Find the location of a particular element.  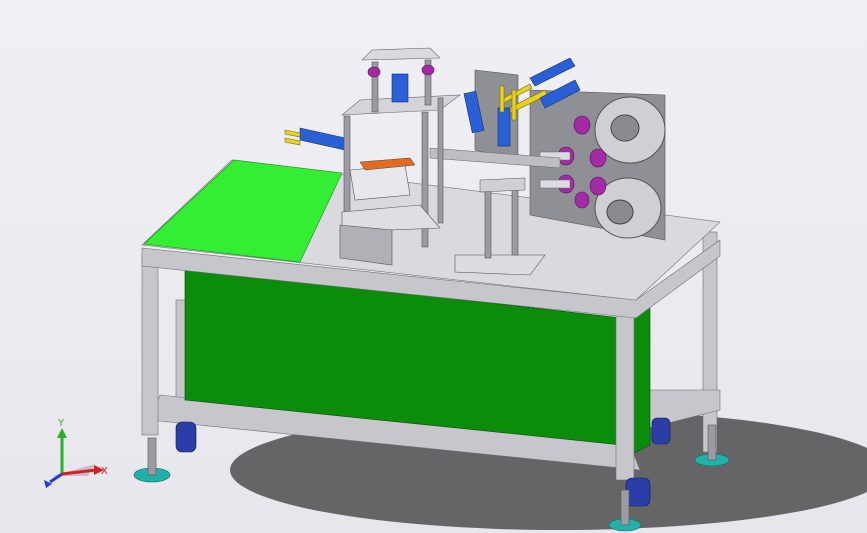

pneumatic-cylinder-left is located at coordinates (315, 139).